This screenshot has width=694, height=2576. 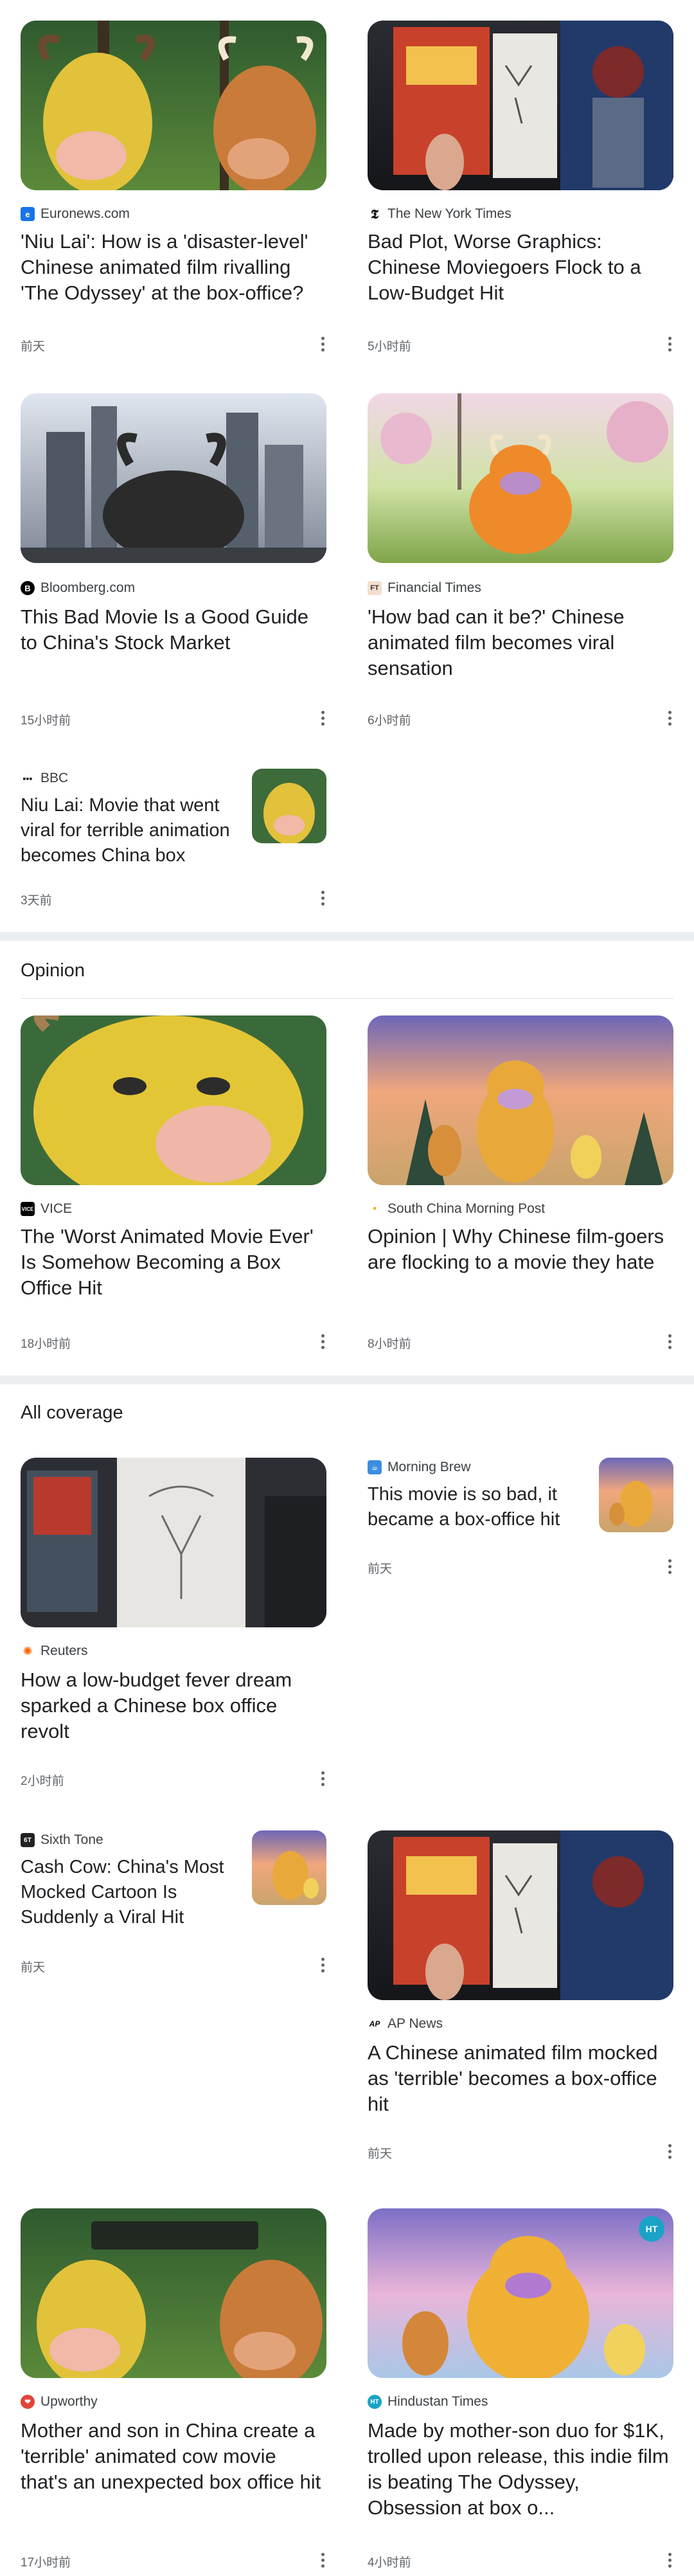 I want to click on source-name: Financial Times, so click(x=434, y=587).